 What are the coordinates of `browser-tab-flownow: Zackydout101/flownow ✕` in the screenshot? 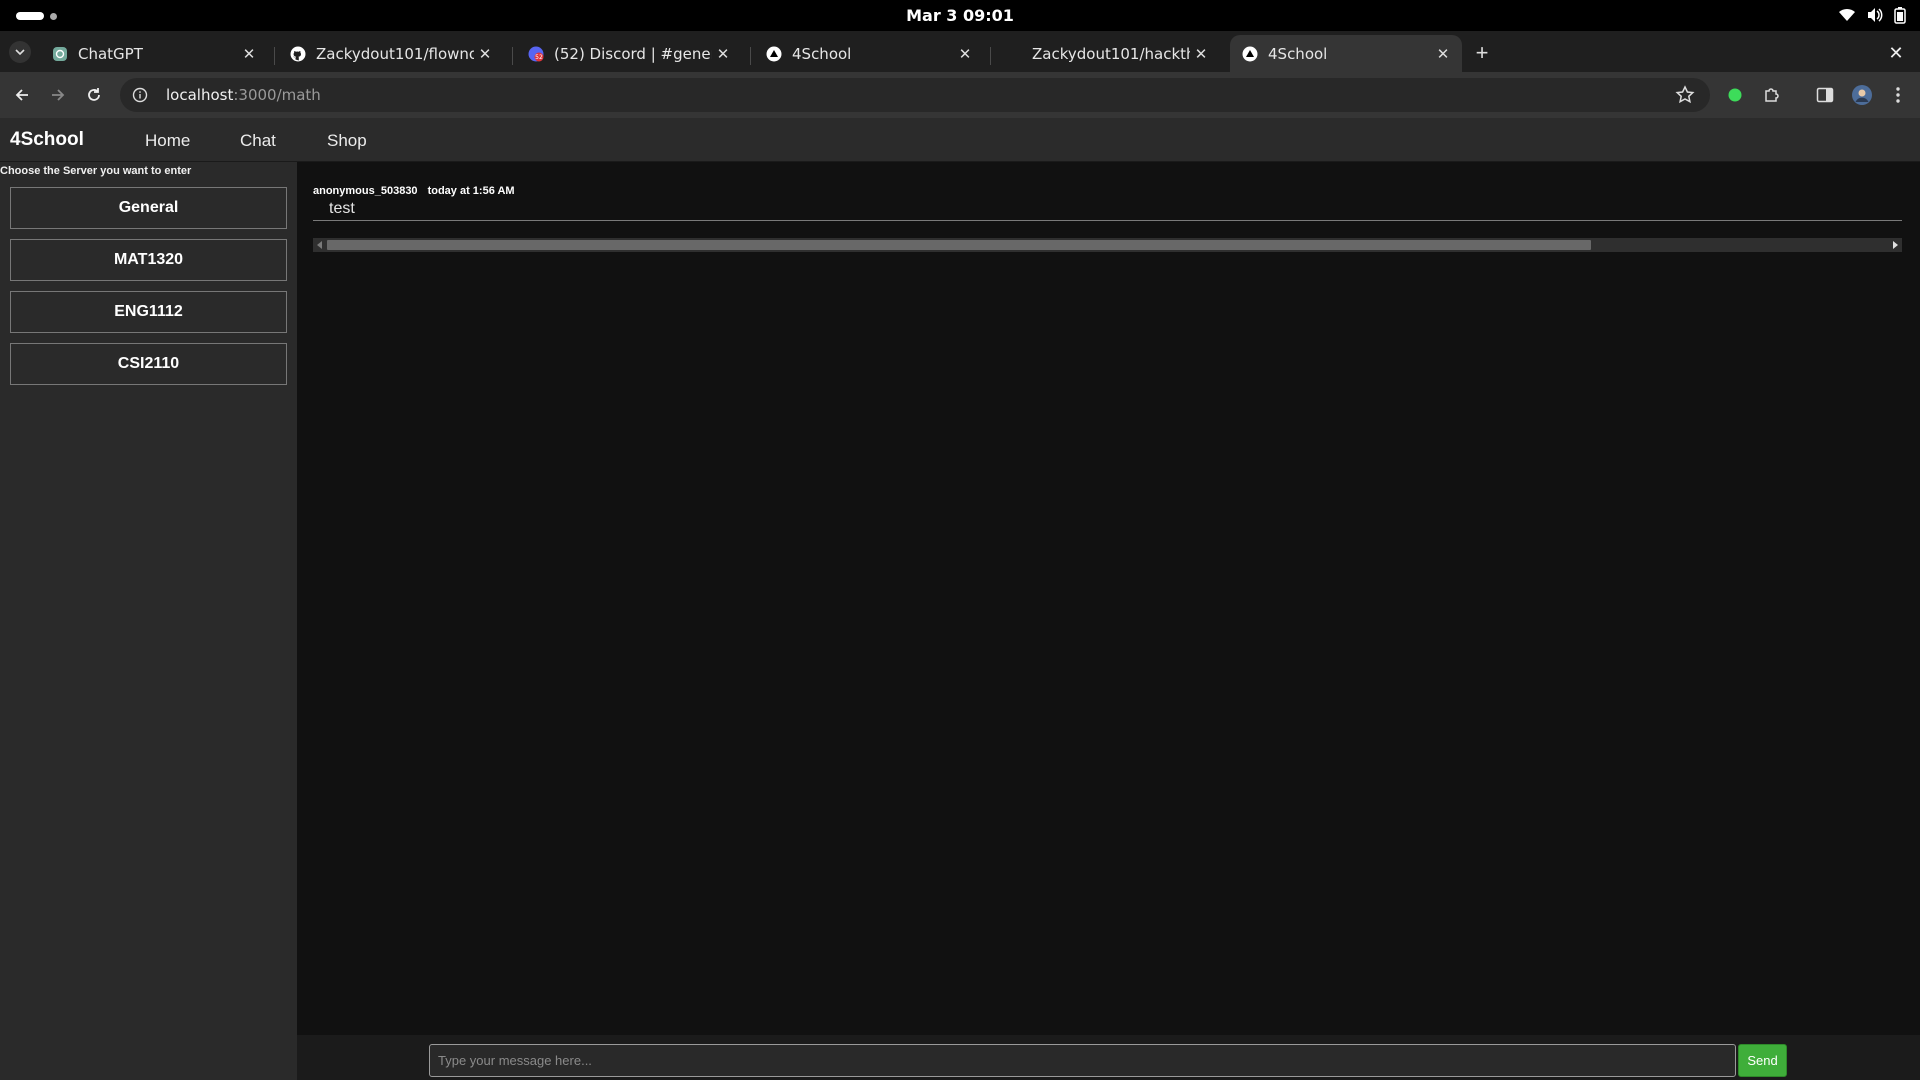 It's located at (391, 53).